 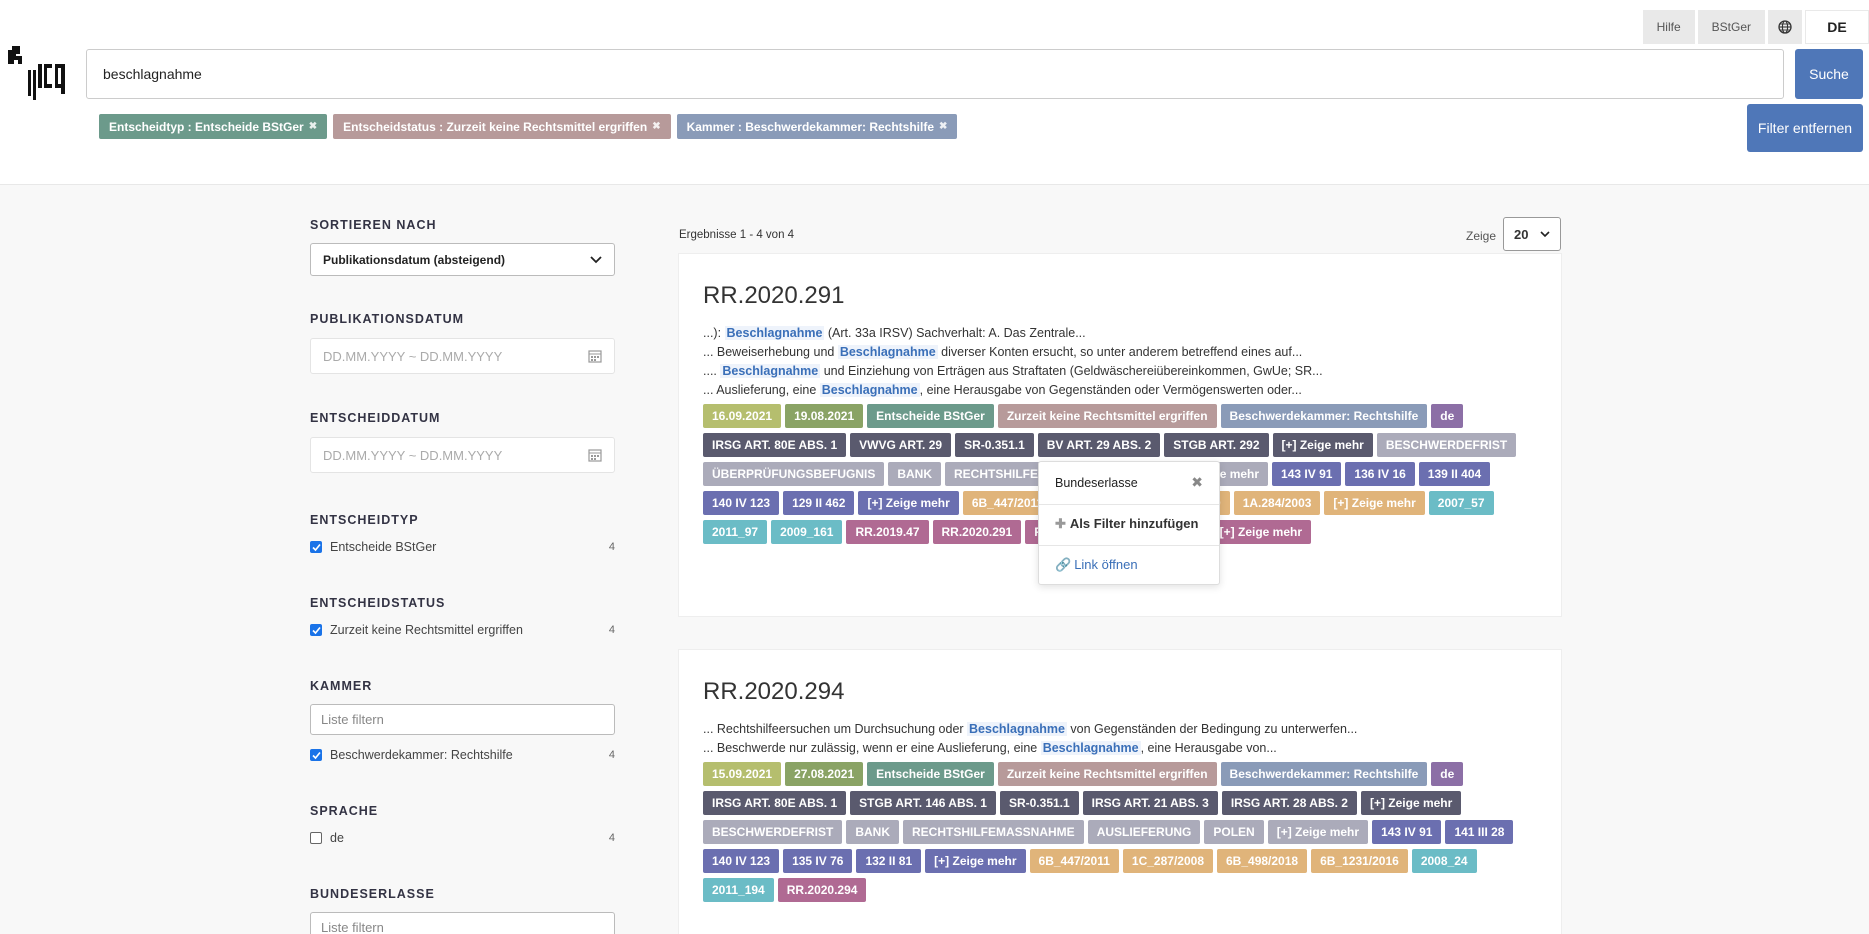 I want to click on open-link-button: 🔗 Link öffnen, so click(x=1096, y=565).